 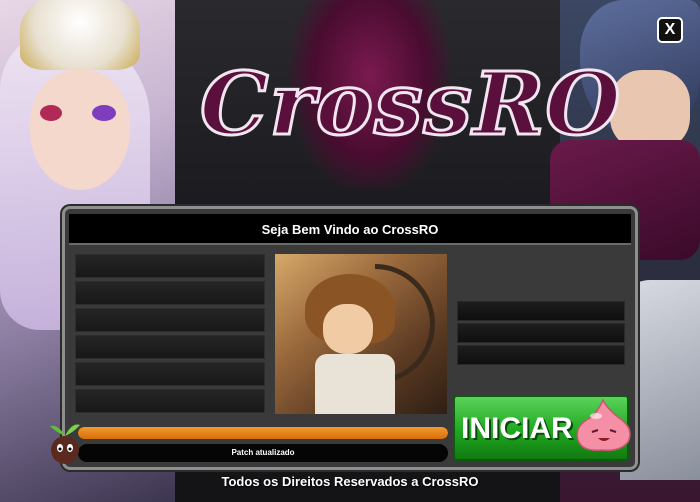 What do you see at coordinates (517, 428) in the screenshot?
I see `start-button-label: INICIAR` at bounding box center [517, 428].